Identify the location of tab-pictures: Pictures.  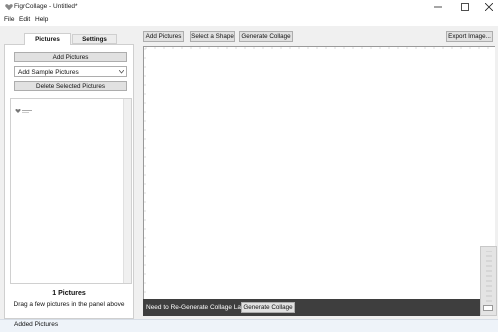
(47, 39).